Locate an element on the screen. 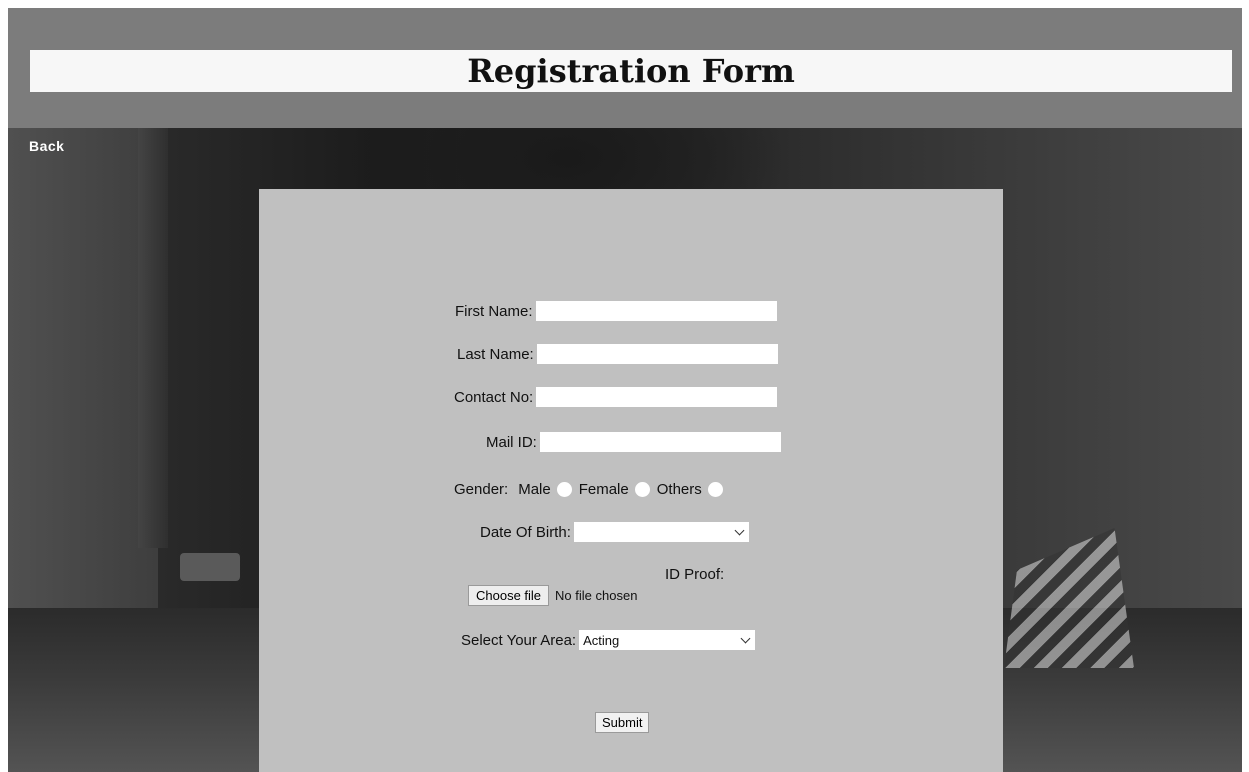 This screenshot has width=1249, height=772. id-proof-label-row: ID Proof: is located at coordinates (694, 574).